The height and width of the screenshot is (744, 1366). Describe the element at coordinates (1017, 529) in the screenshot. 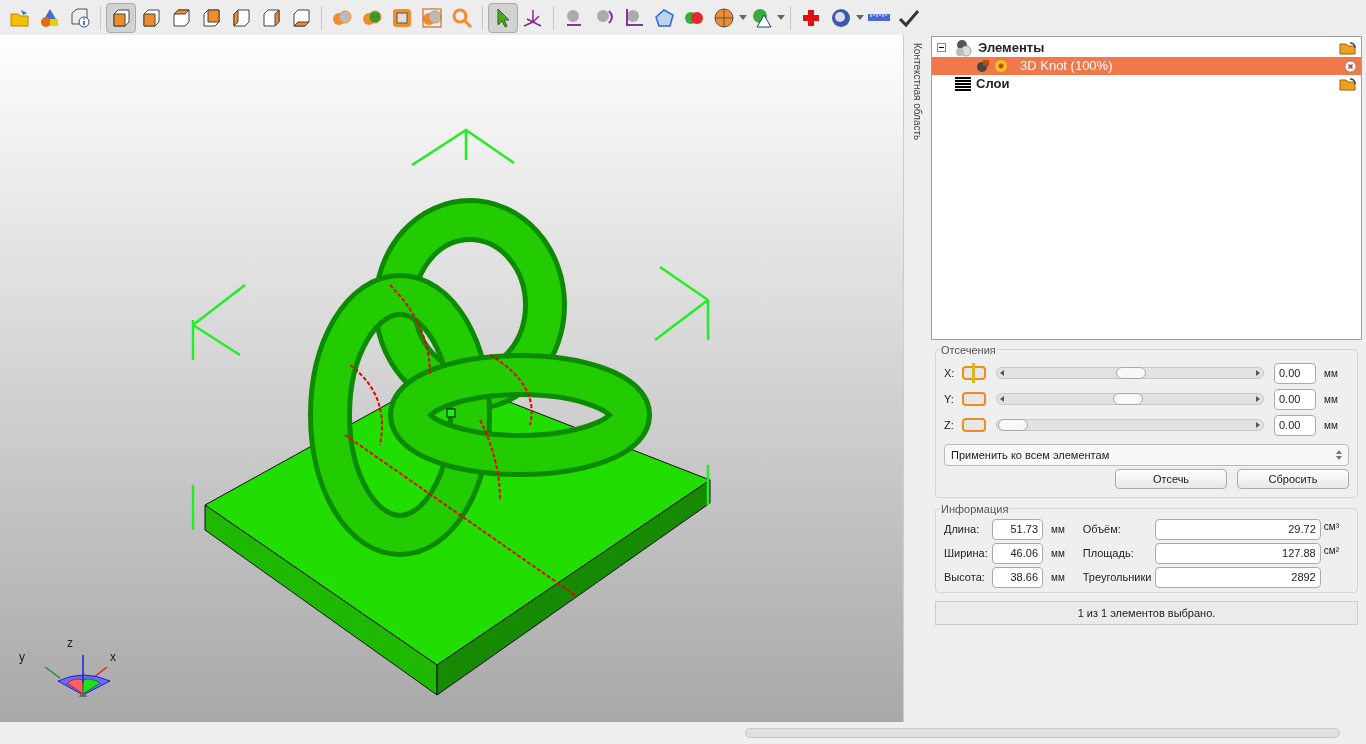

I see `value-field: 51.73` at that location.